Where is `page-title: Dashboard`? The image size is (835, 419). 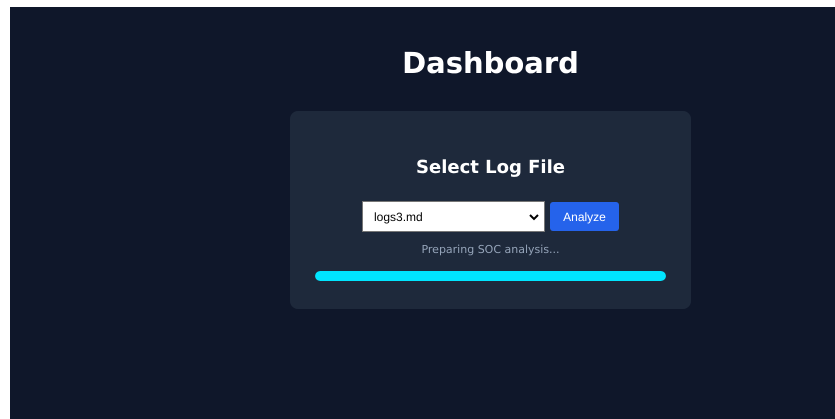
page-title: Dashboard is located at coordinates (490, 63).